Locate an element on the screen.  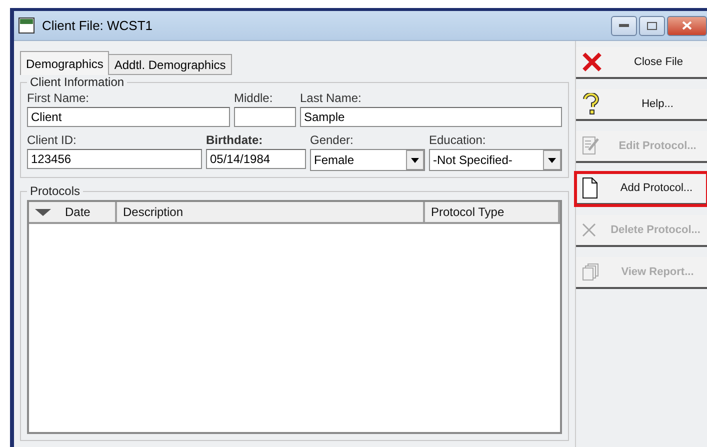
field-label: Gender: is located at coordinates (332, 140).